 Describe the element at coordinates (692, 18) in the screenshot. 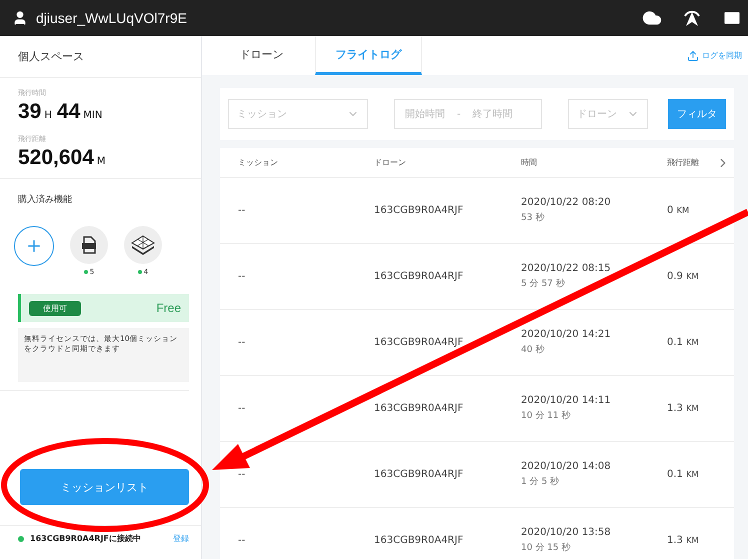

I see `navigation-icon` at that location.